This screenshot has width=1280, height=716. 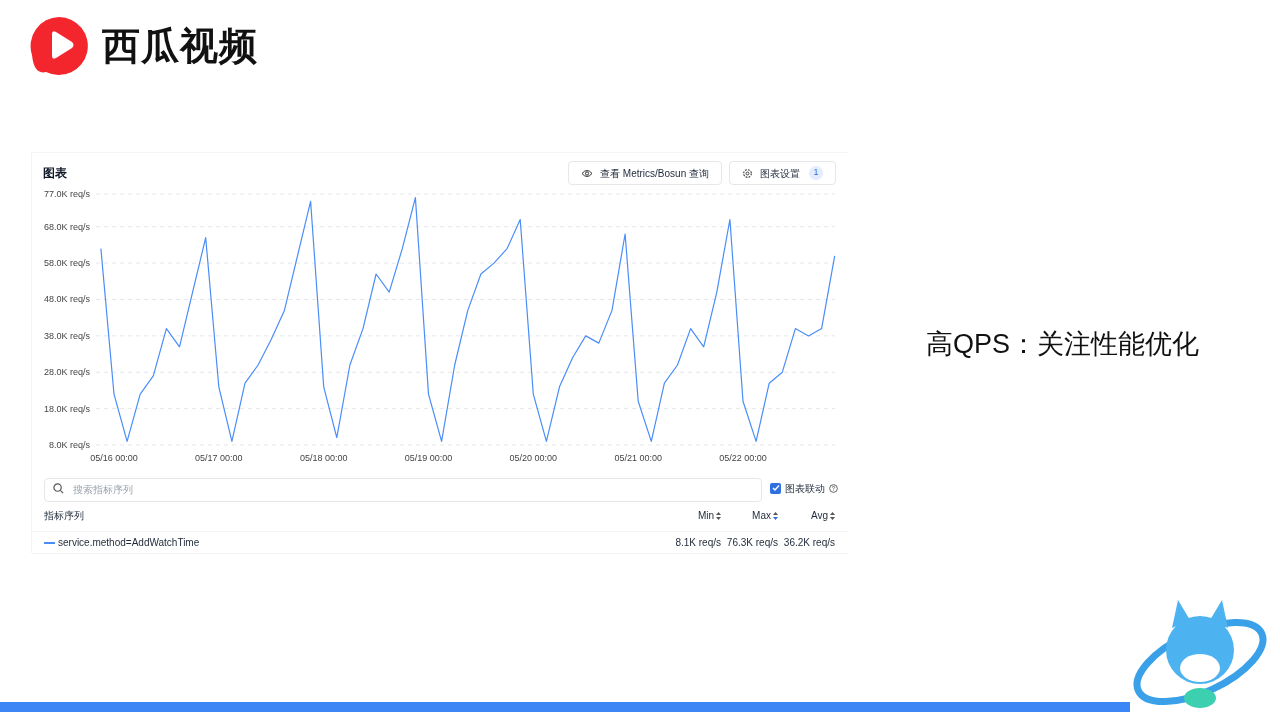 What do you see at coordinates (428, 458) in the screenshot?
I see `x-axis-label: 05/19 00:00` at bounding box center [428, 458].